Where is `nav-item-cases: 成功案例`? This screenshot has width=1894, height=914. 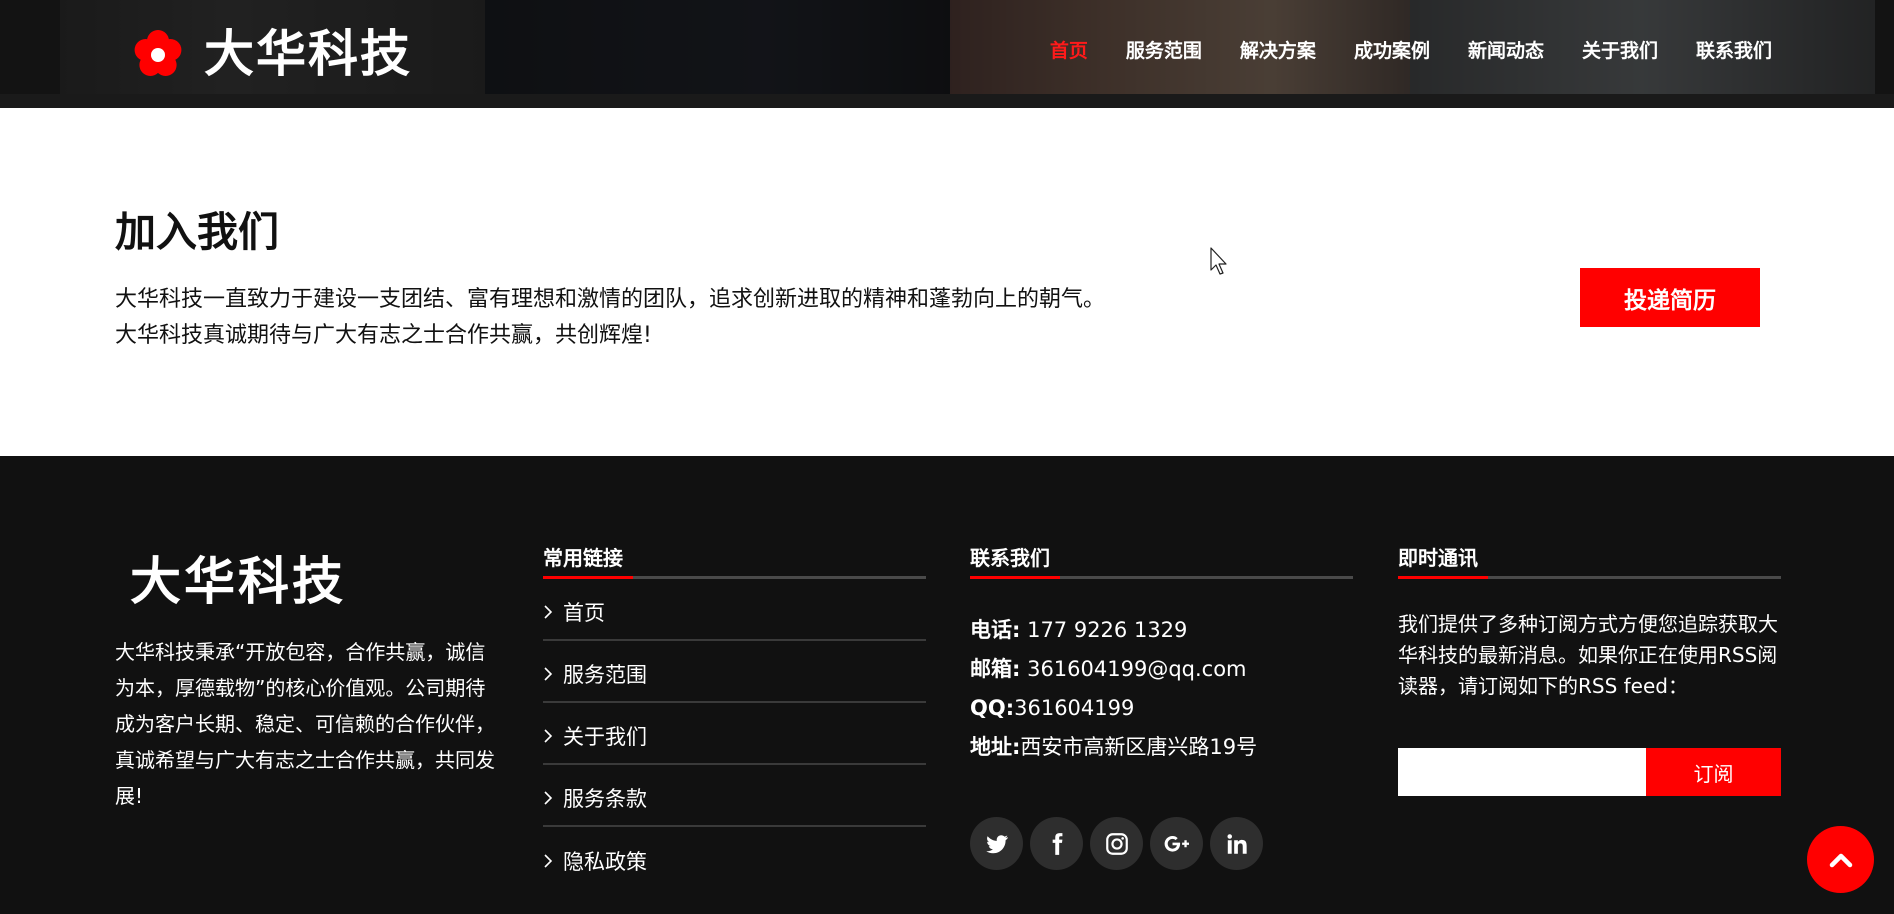 nav-item-cases: 成功案例 is located at coordinates (1392, 49).